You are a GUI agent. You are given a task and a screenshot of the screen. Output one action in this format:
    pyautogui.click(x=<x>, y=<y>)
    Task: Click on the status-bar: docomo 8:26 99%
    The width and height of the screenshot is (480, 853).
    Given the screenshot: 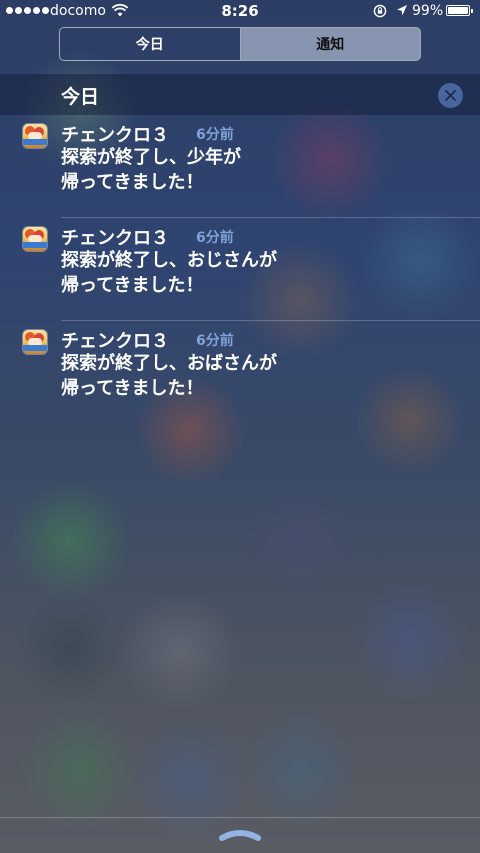 What is the action you would take?
    pyautogui.click(x=240, y=12)
    